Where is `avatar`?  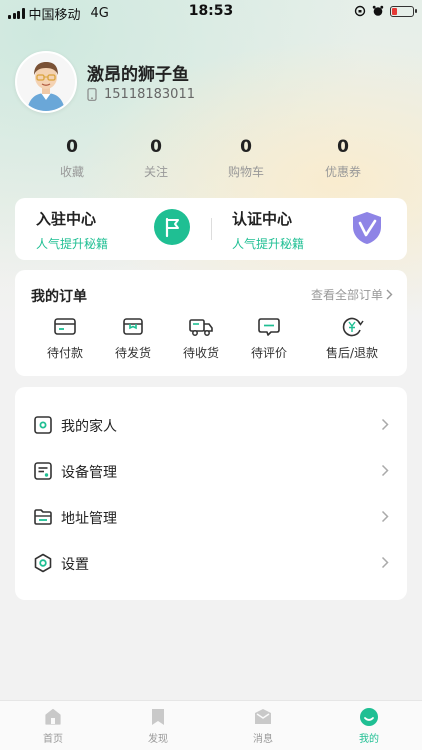
avatar is located at coordinates (46, 82).